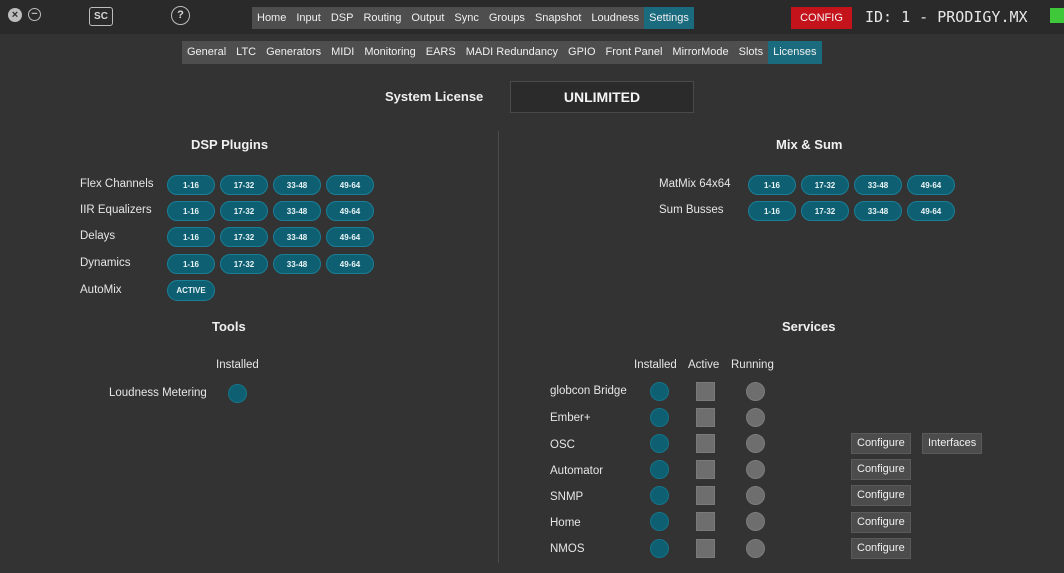 Image resolution: width=1064 pixels, height=573 pixels. What do you see at coordinates (389, 52) in the screenshot?
I see `subtab-monitoring: Monitoring` at bounding box center [389, 52].